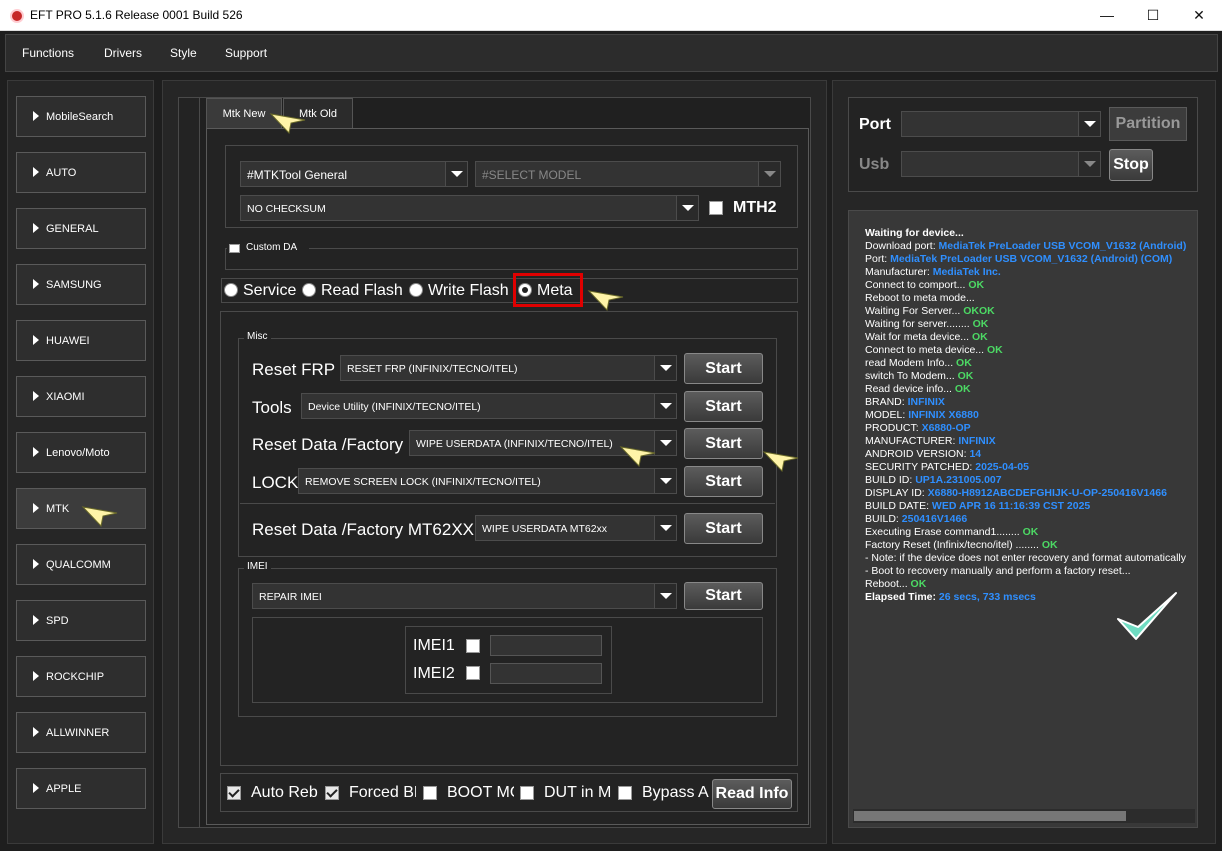  What do you see at coordinates (874, 164) in the screenshot?
I see `usb-label: Usb` at bounding box center [874, 164].